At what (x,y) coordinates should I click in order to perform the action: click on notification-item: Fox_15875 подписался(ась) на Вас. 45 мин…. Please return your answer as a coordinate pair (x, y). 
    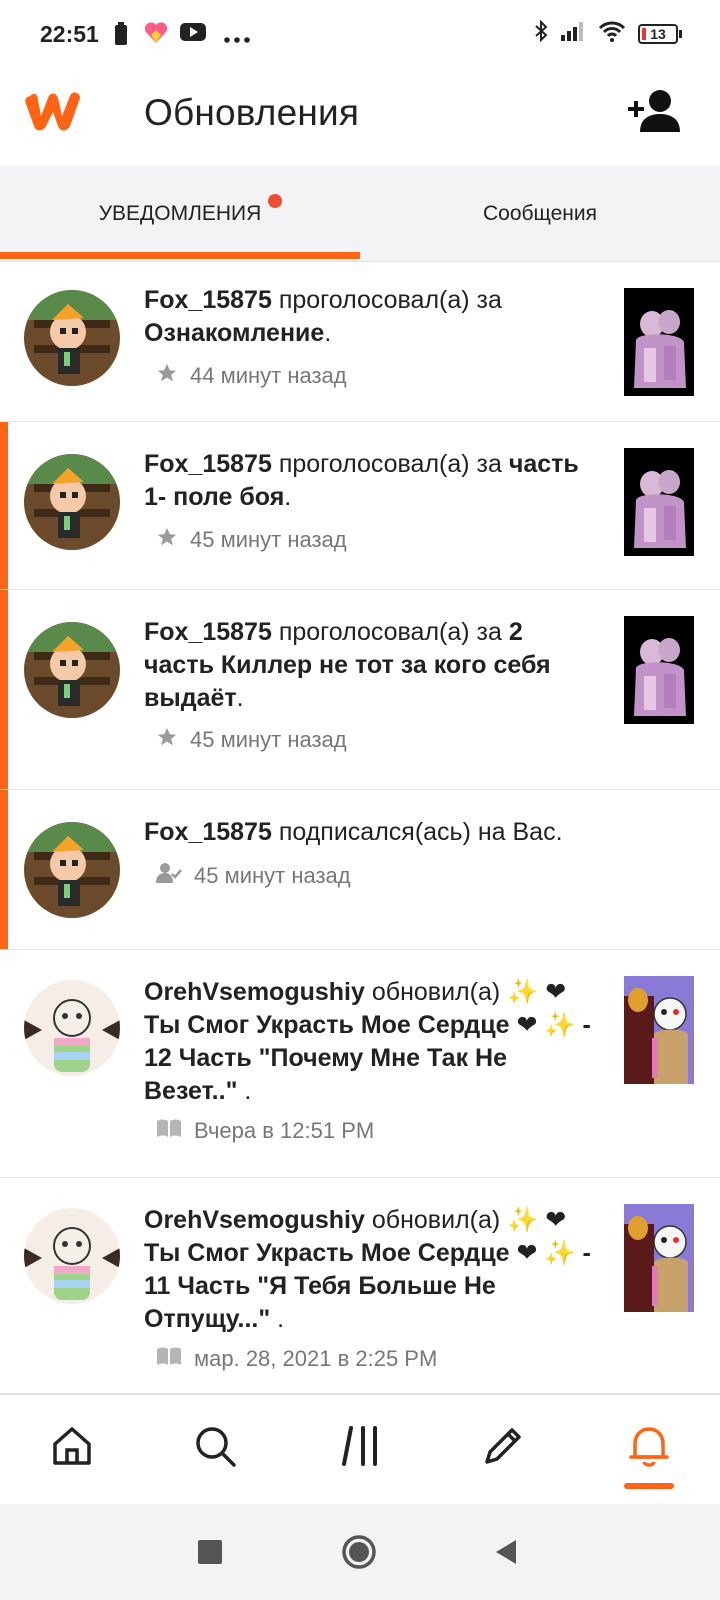
    Looking at the image, I should click on (360, 870).